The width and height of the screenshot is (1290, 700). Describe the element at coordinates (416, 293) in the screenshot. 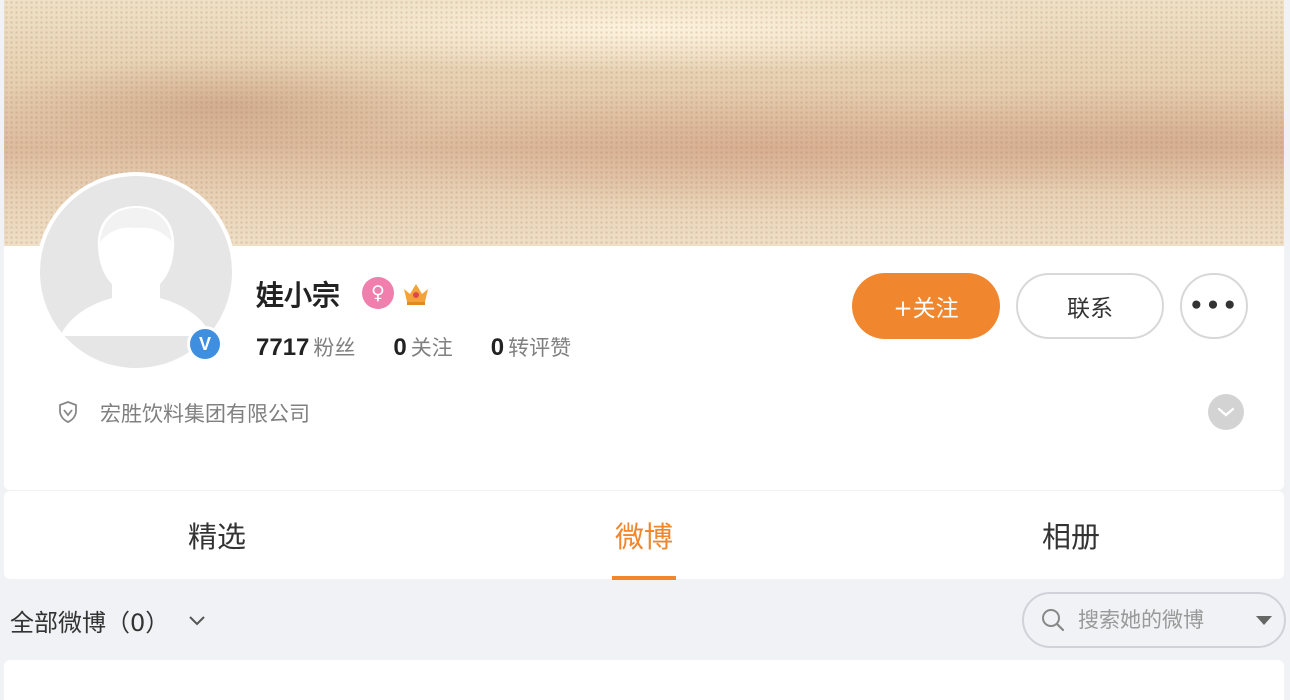

I see `crown-icon` at that location.